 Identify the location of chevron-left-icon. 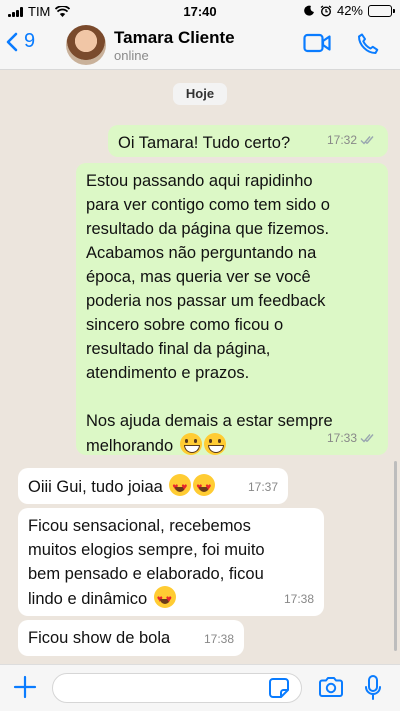
(12, 41).